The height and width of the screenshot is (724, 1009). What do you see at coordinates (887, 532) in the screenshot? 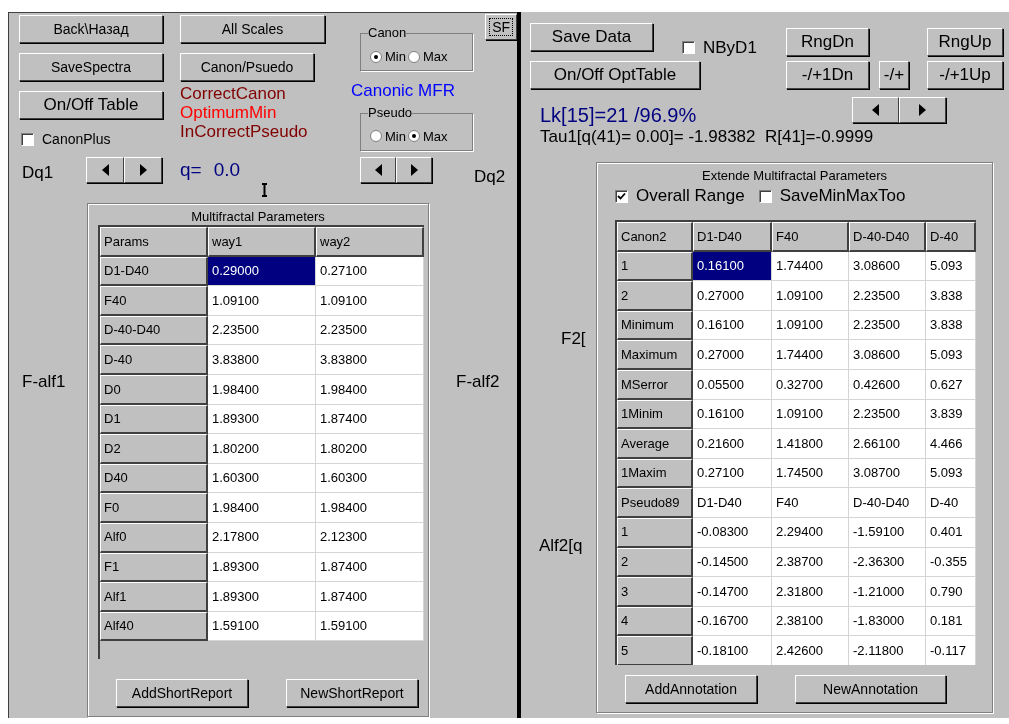
I see `table-cell: -1.59100` at bounding box center [887, 532].